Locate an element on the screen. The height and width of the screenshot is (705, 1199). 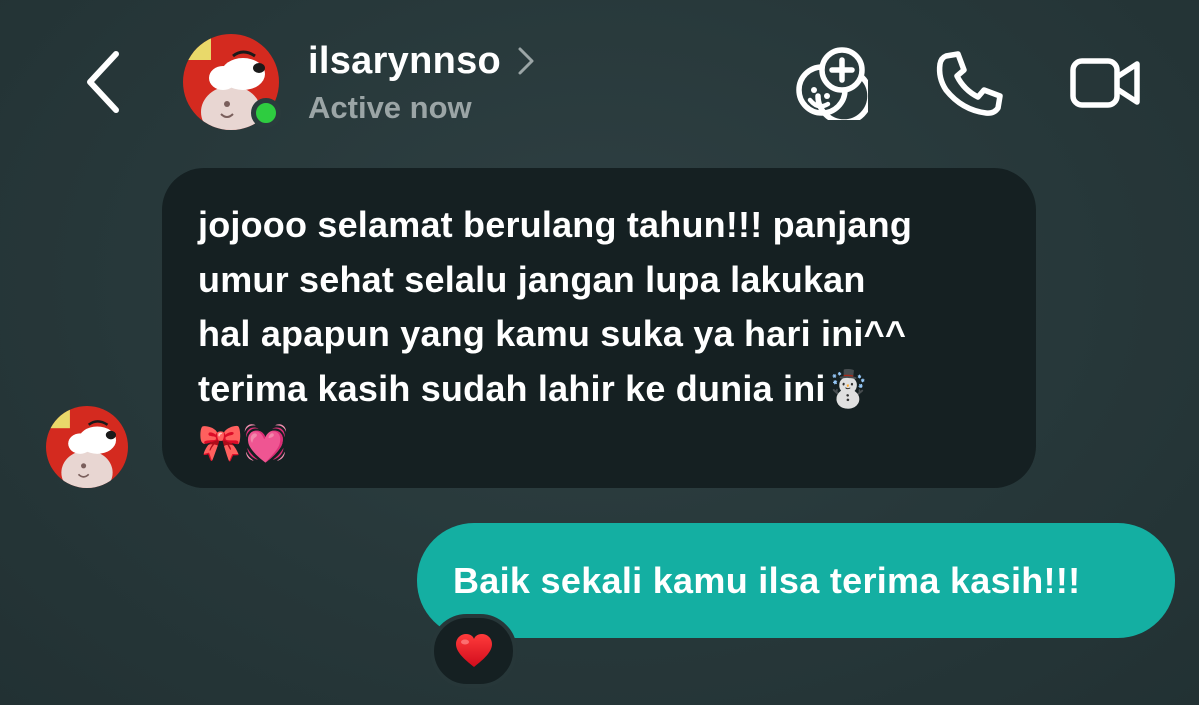
face-plus-icon is located at coordinates (834, 86).